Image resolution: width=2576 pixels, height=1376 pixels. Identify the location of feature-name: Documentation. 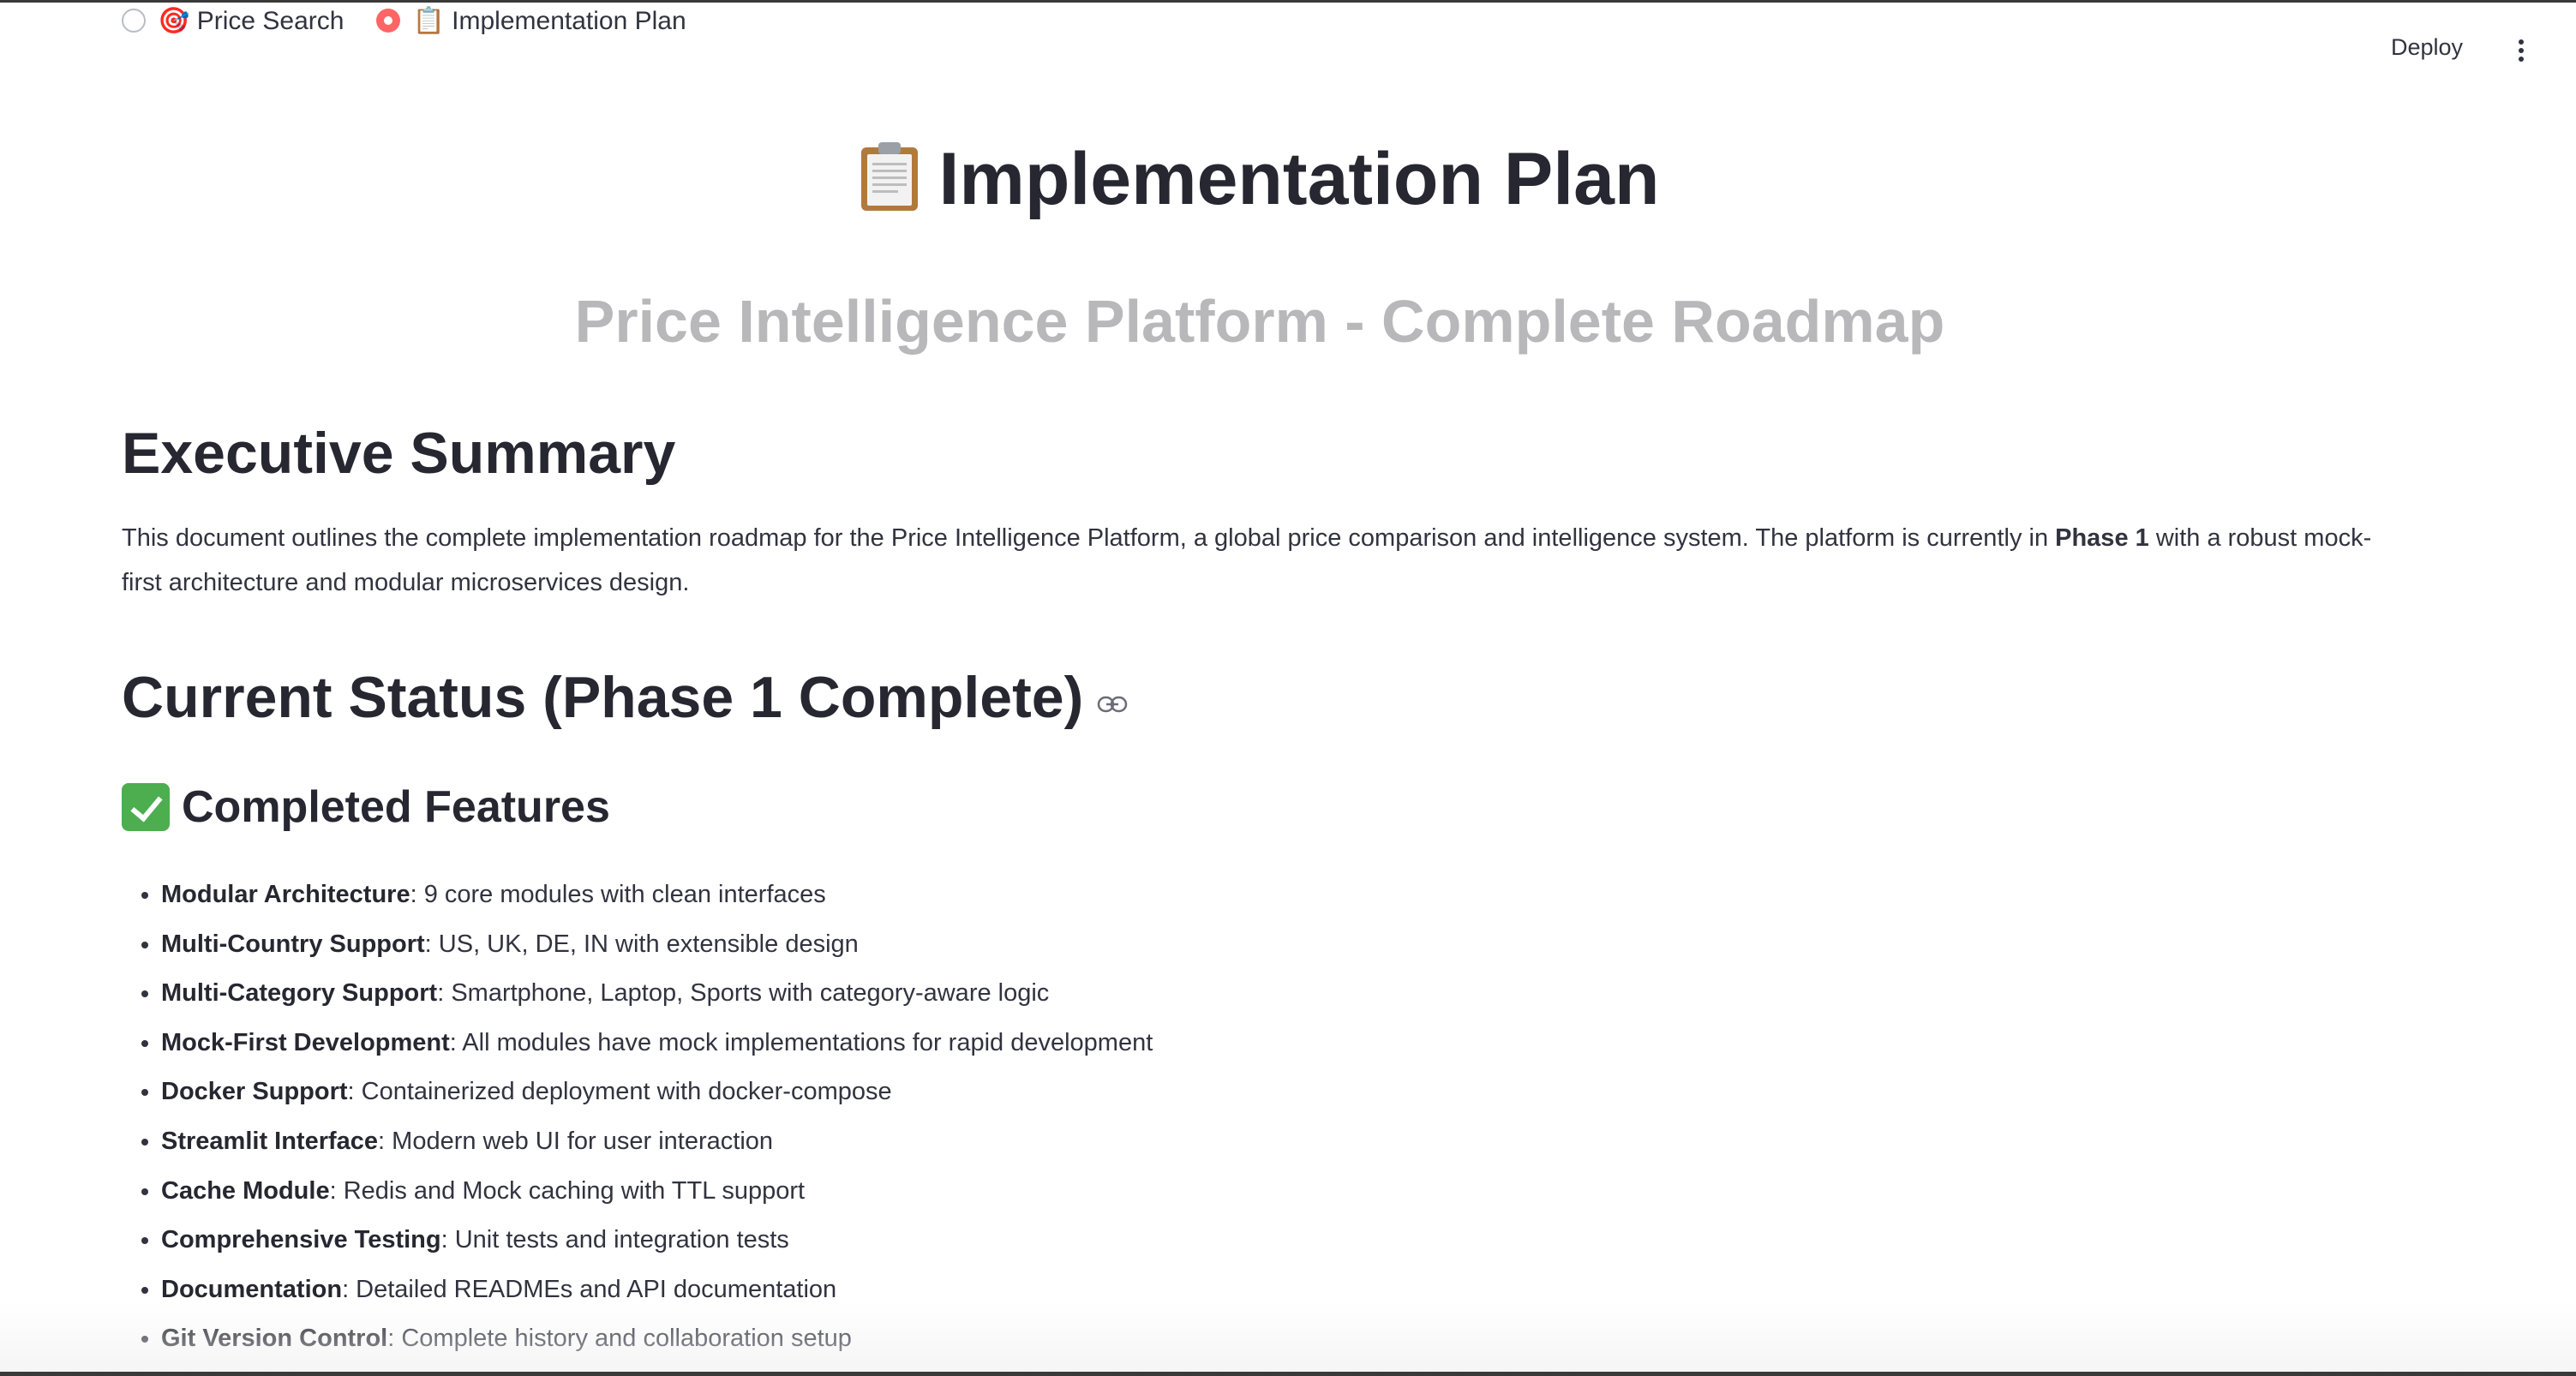
(252, 1289).